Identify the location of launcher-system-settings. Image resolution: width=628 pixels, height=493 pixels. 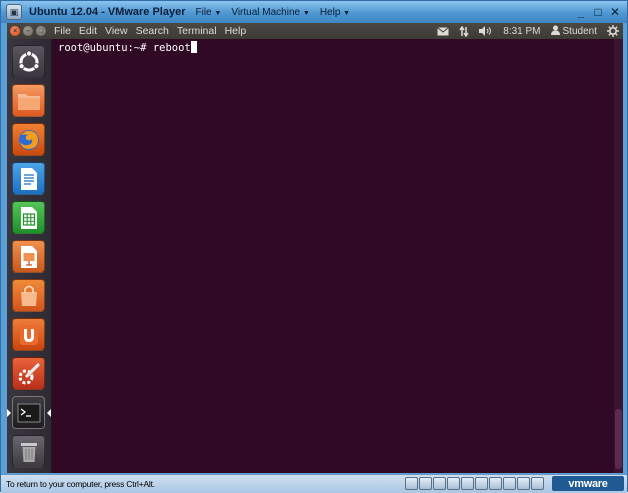
(28, 373).